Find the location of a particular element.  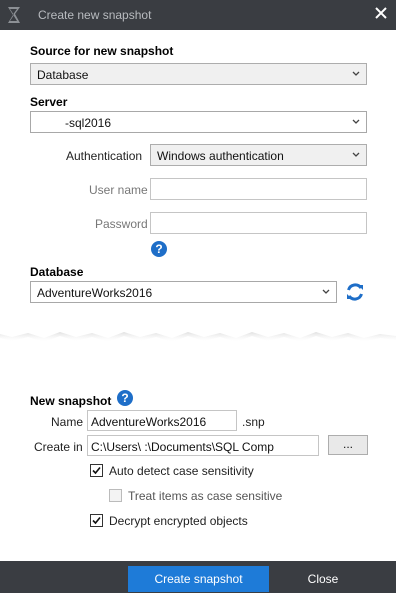

snapshot-help-icon: ? is located at coordinates (125, 398).